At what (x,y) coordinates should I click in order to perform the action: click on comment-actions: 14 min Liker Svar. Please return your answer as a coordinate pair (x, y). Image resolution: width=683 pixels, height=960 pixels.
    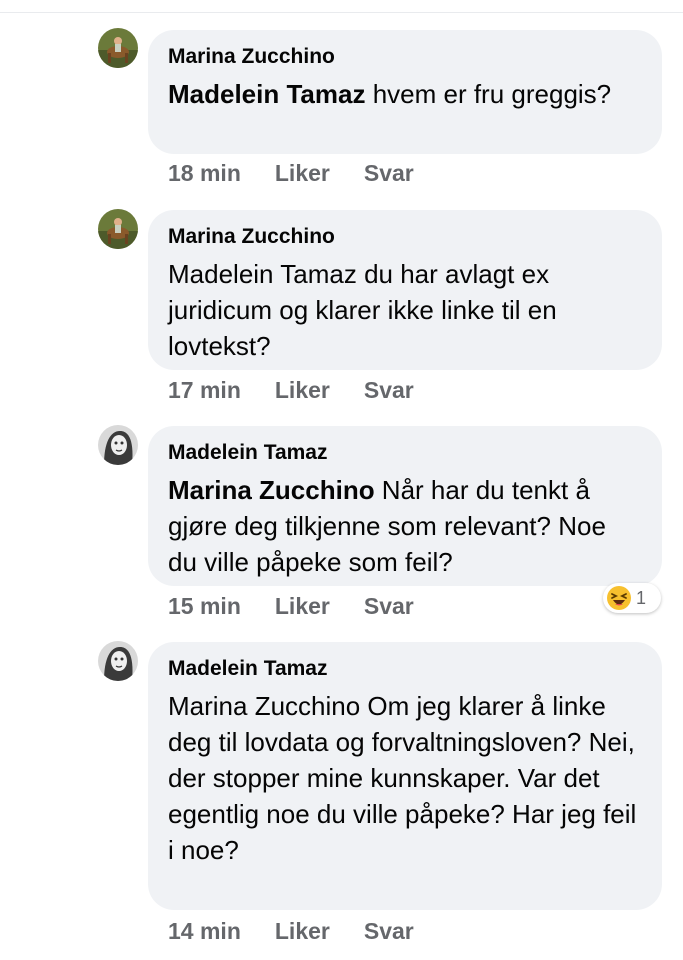
    Looking at the image, I should click on (291, 931).